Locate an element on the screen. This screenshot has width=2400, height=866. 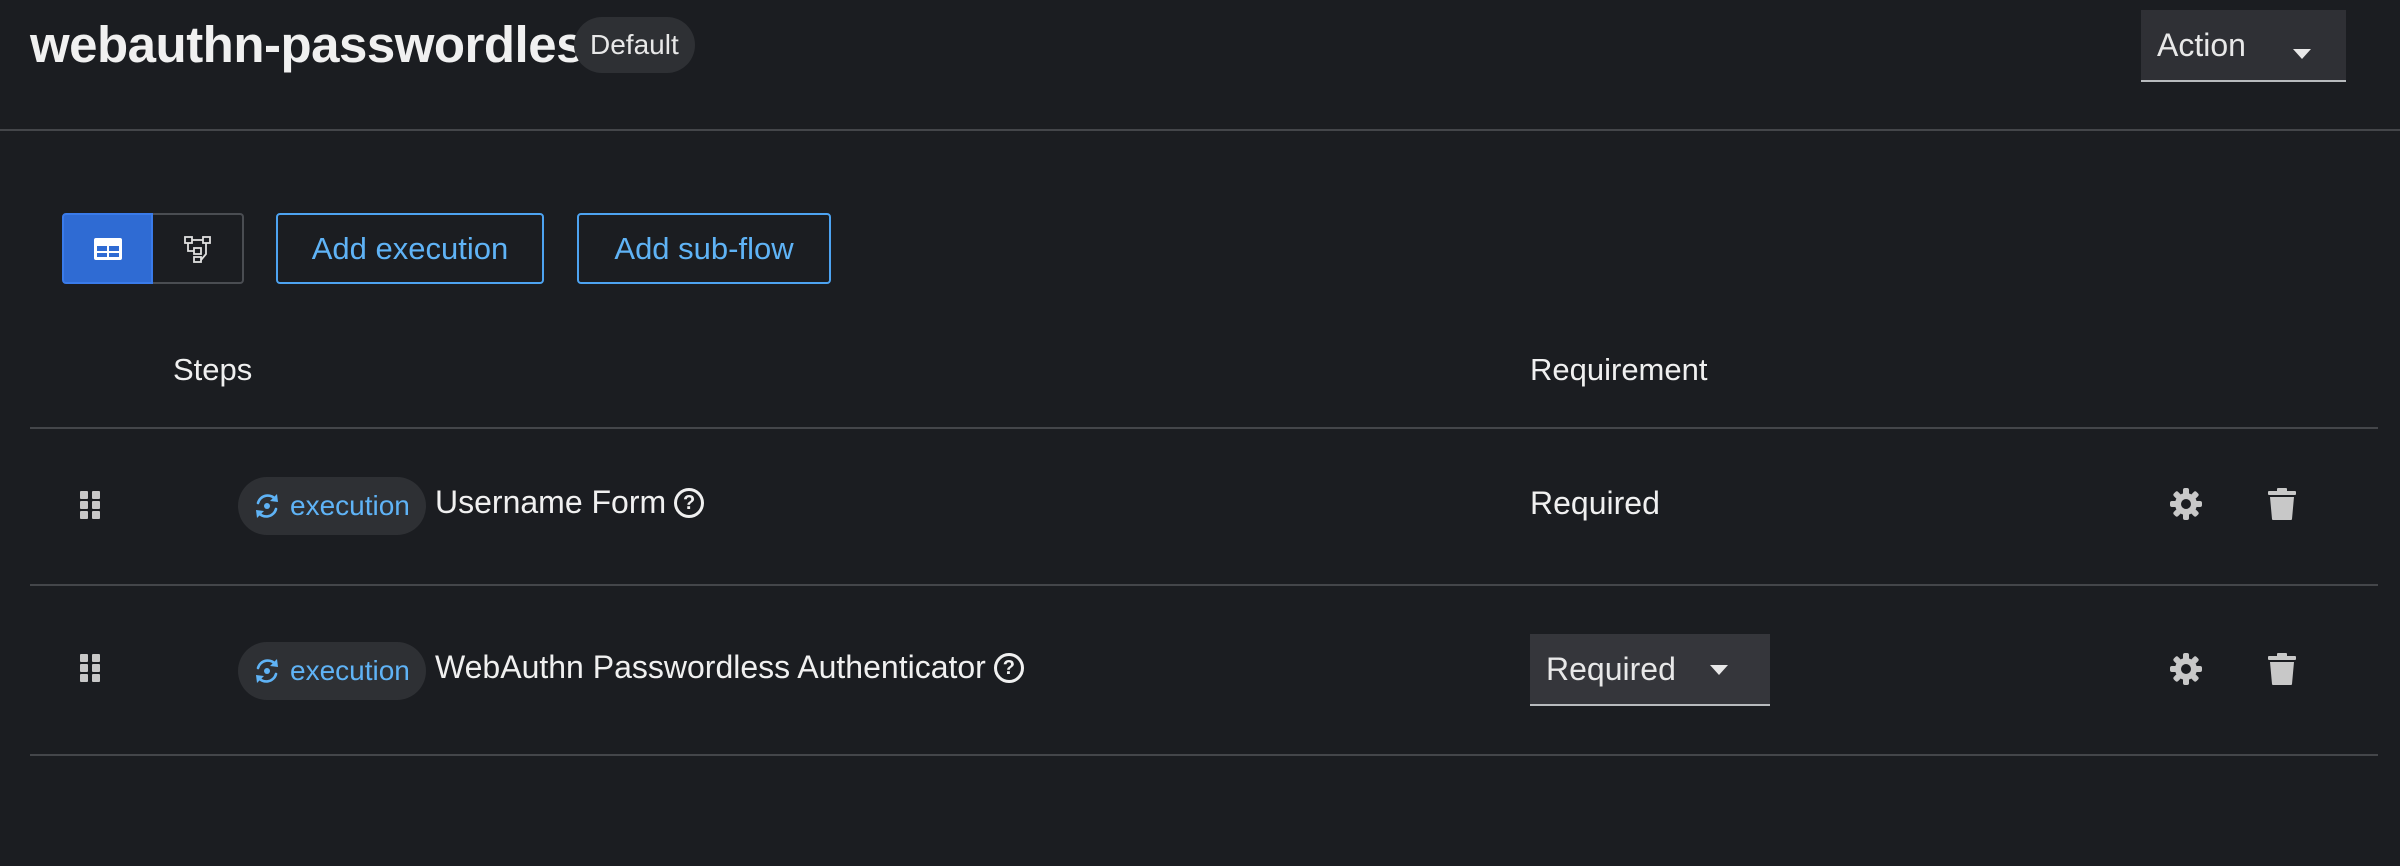
step-name: WebAuthn Passwordless Authenticator ? is located at coordinates (729, 667).